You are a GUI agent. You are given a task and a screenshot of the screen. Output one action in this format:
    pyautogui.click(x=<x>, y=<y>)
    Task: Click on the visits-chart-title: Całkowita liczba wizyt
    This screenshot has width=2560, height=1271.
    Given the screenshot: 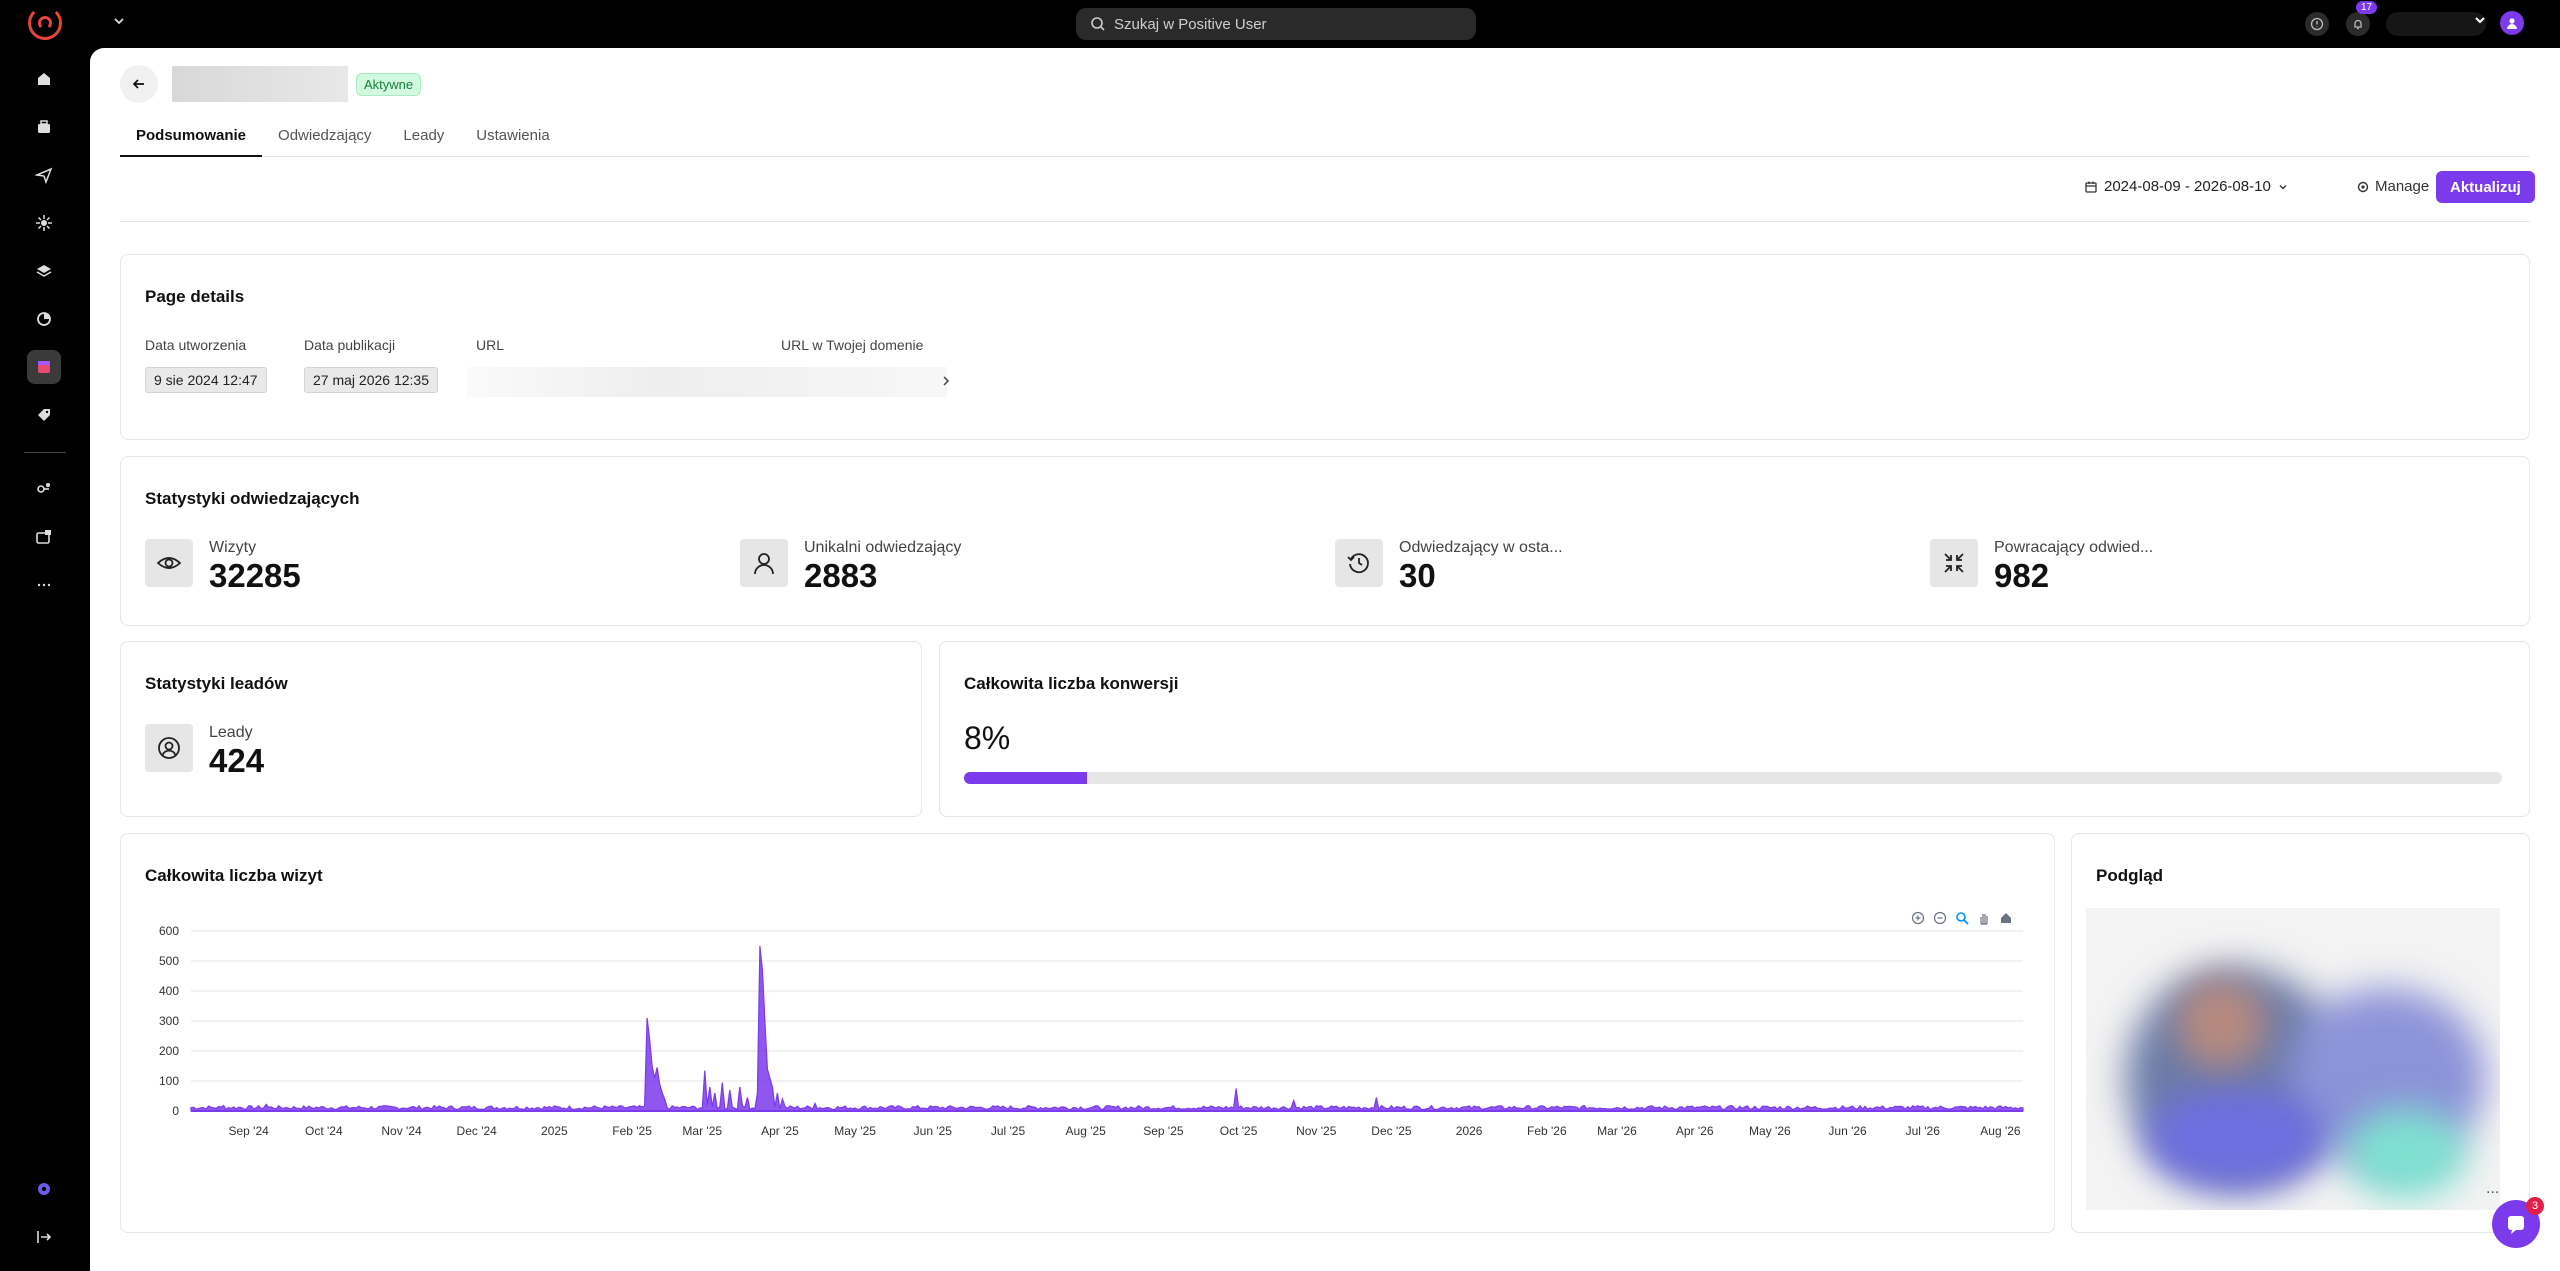 What is the action you would take?
    pyautogui.click(x=234, y=875)
    